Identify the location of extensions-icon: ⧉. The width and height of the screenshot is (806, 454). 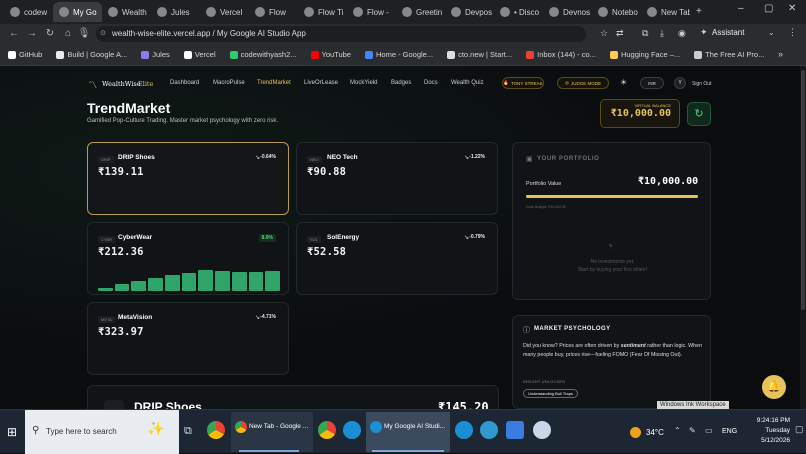
(645, 33).